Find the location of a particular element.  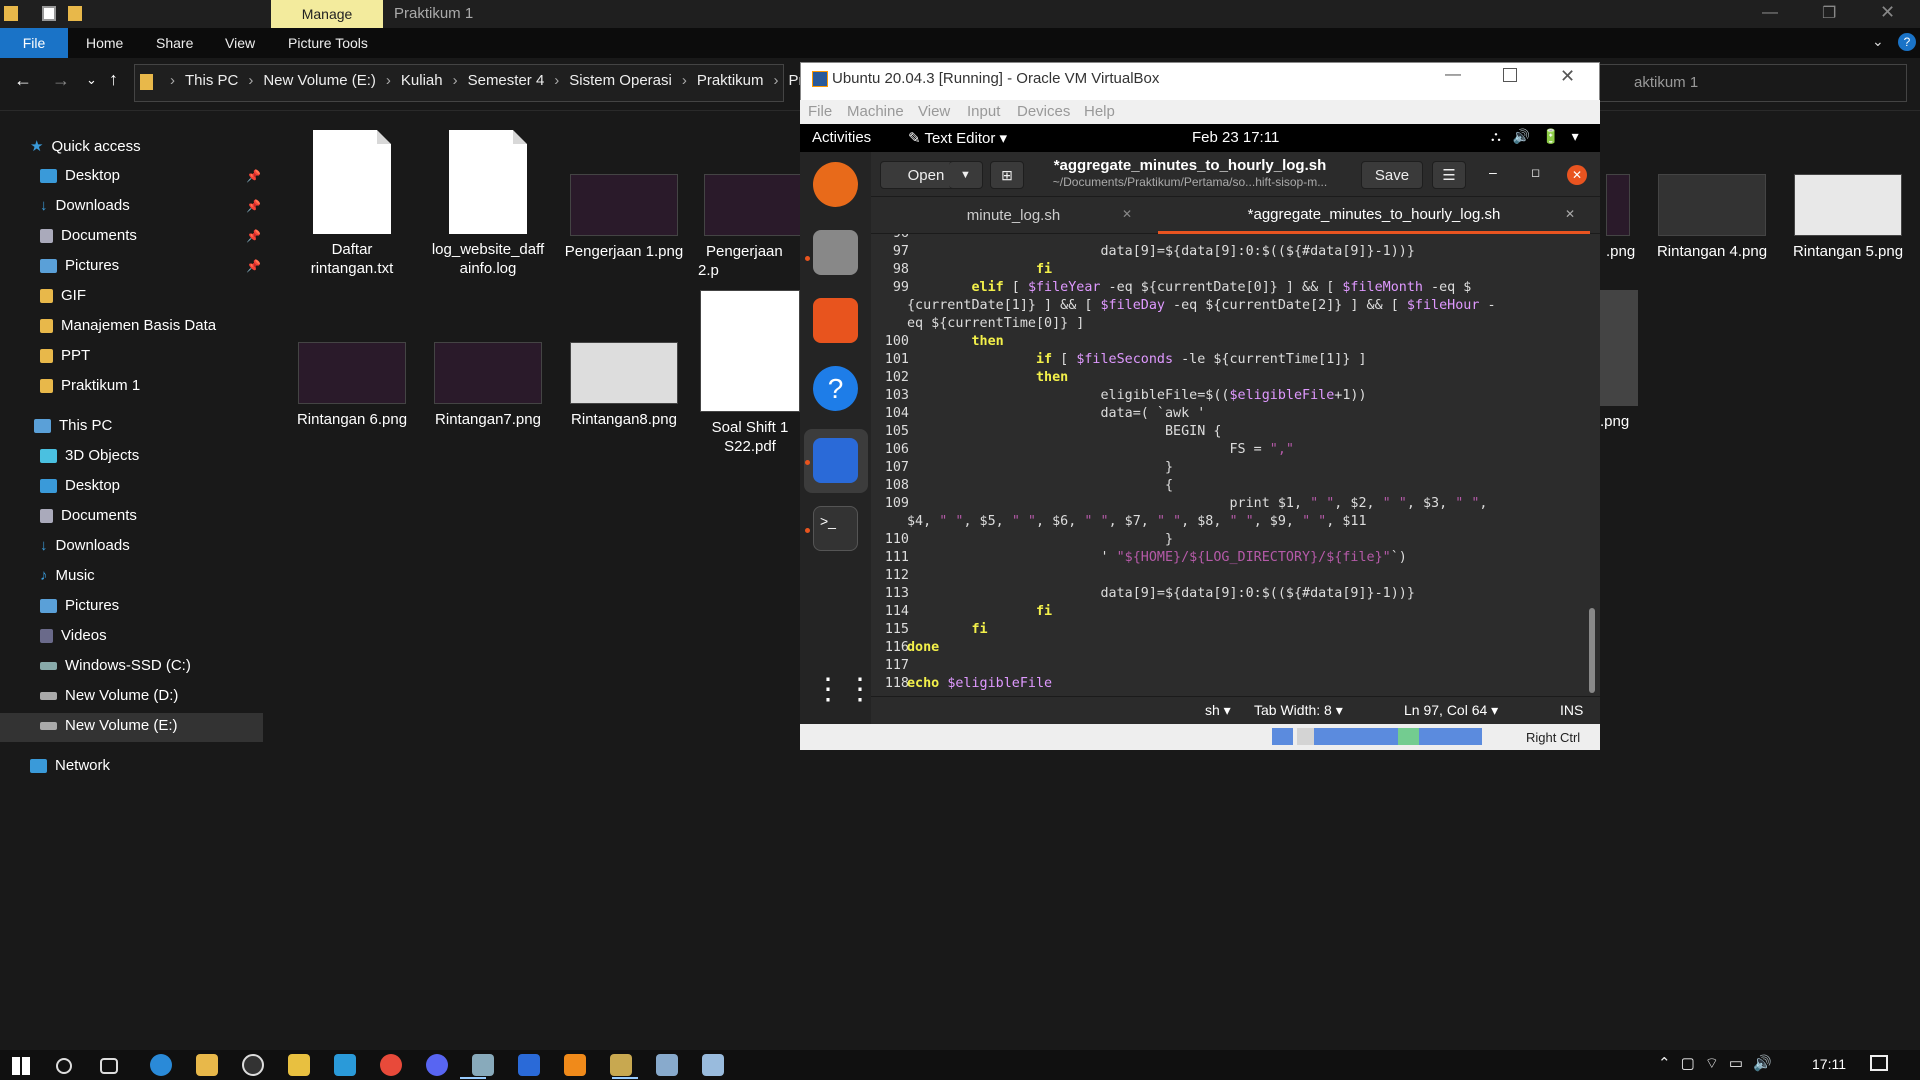

nav-item-3d-objects: 3D Objects is located at coordinates (89, 455).